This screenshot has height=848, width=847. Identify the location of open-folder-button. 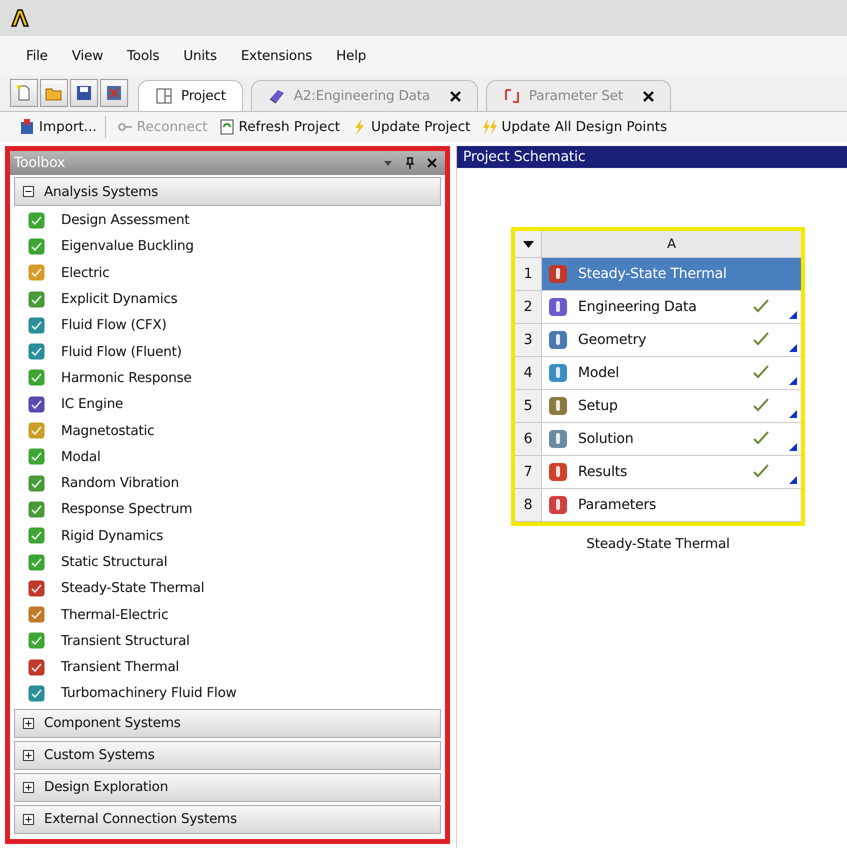
(54, 93).